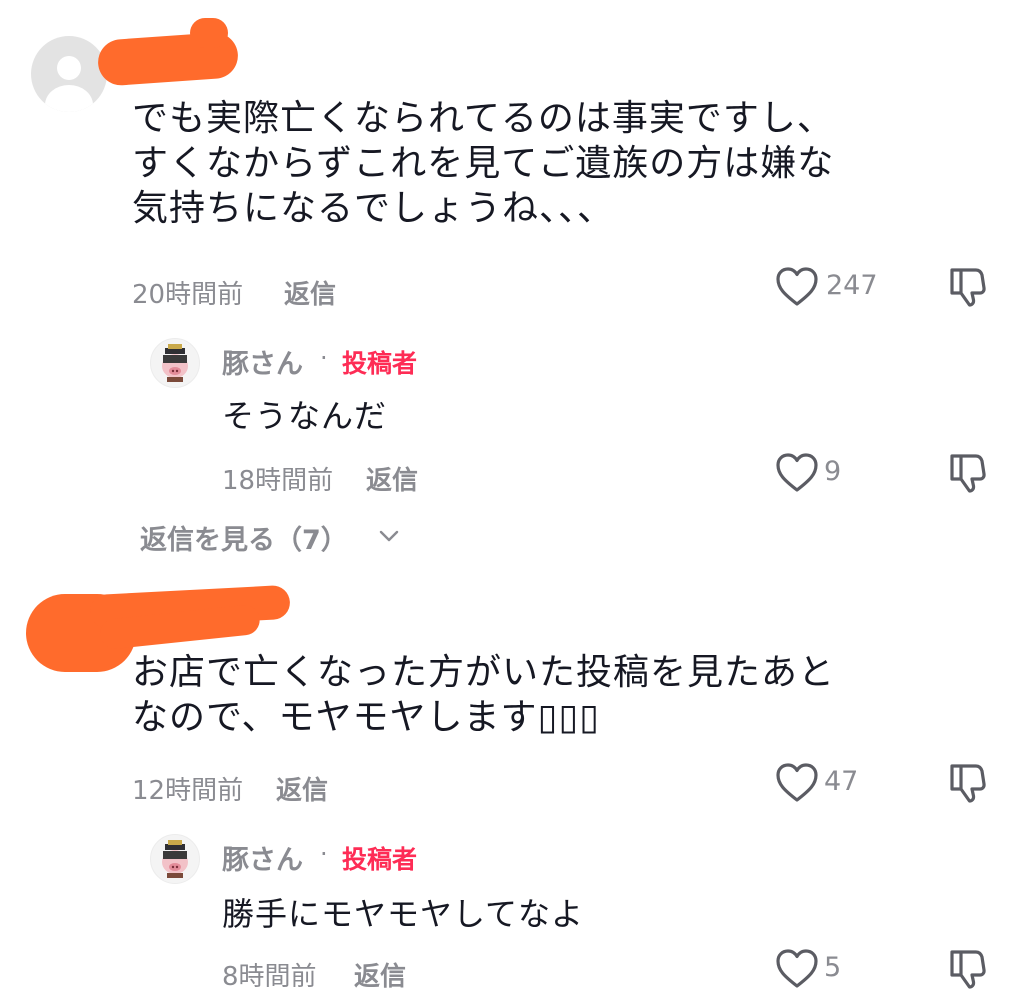  What do you see at coordinates (278, 481) in the screenshot?
I see `reply-timestamp: 18時間前` at bounding box center [278, 481].